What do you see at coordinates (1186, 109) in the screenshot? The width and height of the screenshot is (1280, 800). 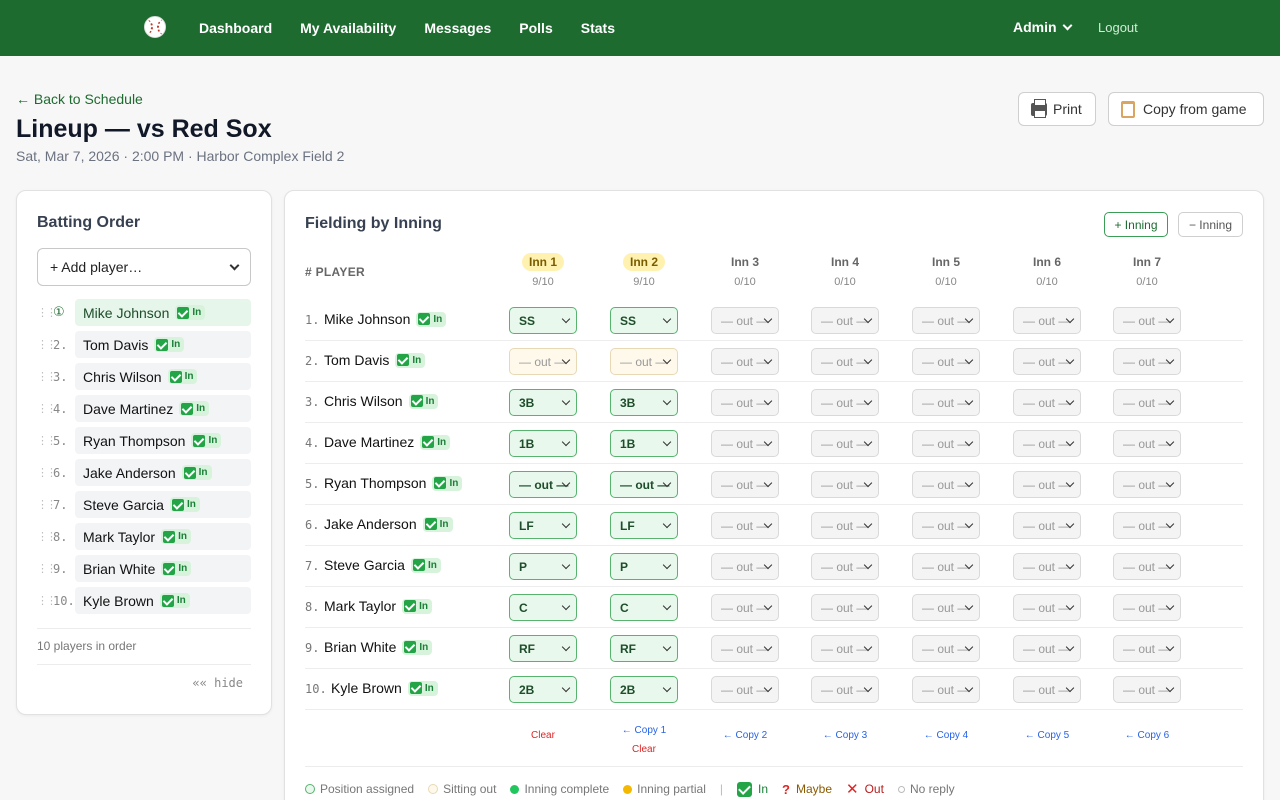 I see `copy-from-game-button: Copy from game` at bounding box center [1186, 109].